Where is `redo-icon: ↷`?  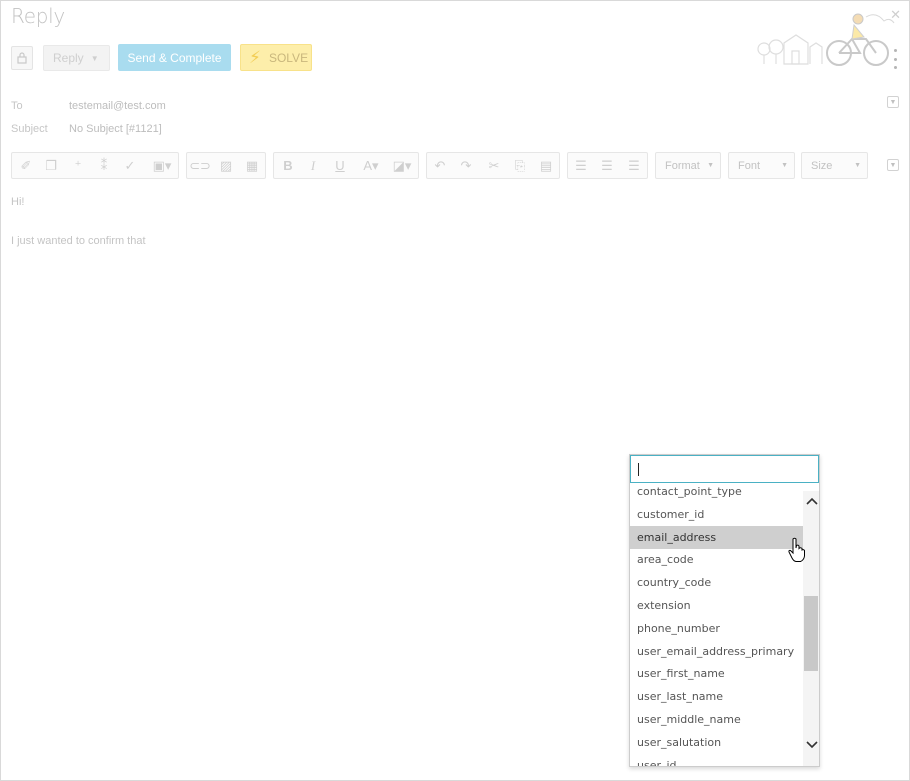
redo-icon: ↷ is located at coordinates (466, 165).